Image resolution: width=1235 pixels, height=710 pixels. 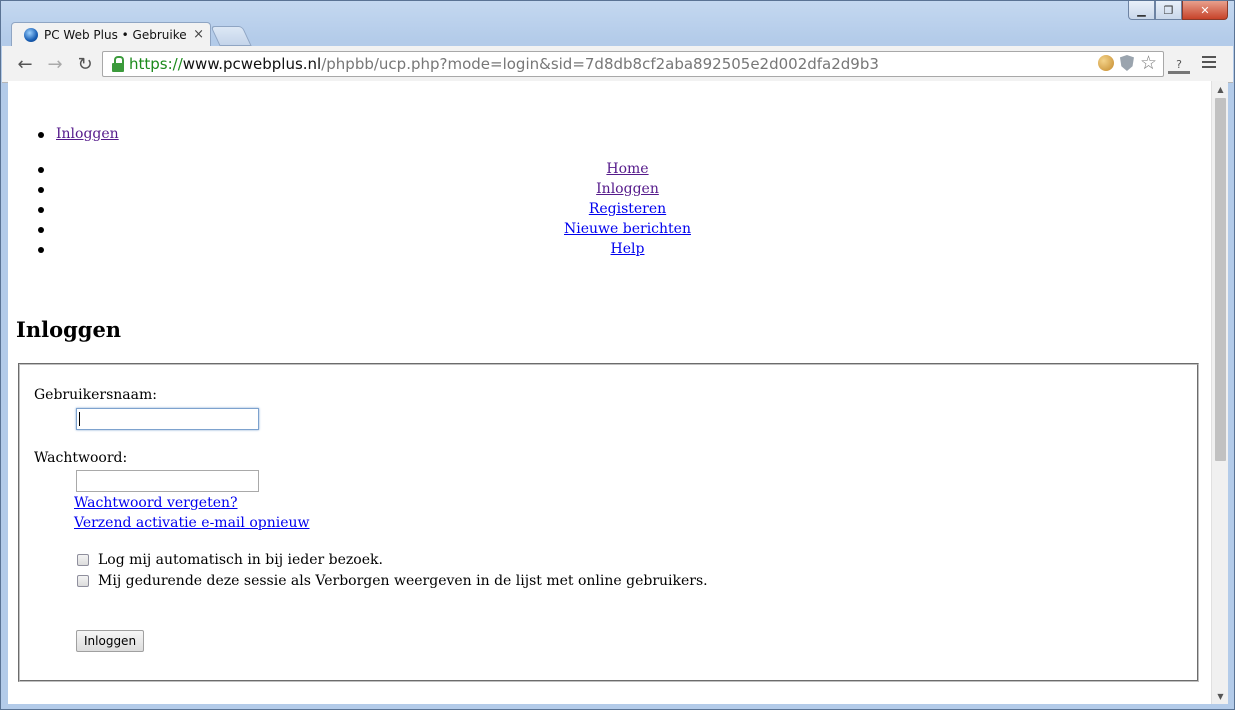 What do you see at coordinates (198, 34) in the screenshot?
I see `tab-close-icon: ×` at bounding box center [198, 34].